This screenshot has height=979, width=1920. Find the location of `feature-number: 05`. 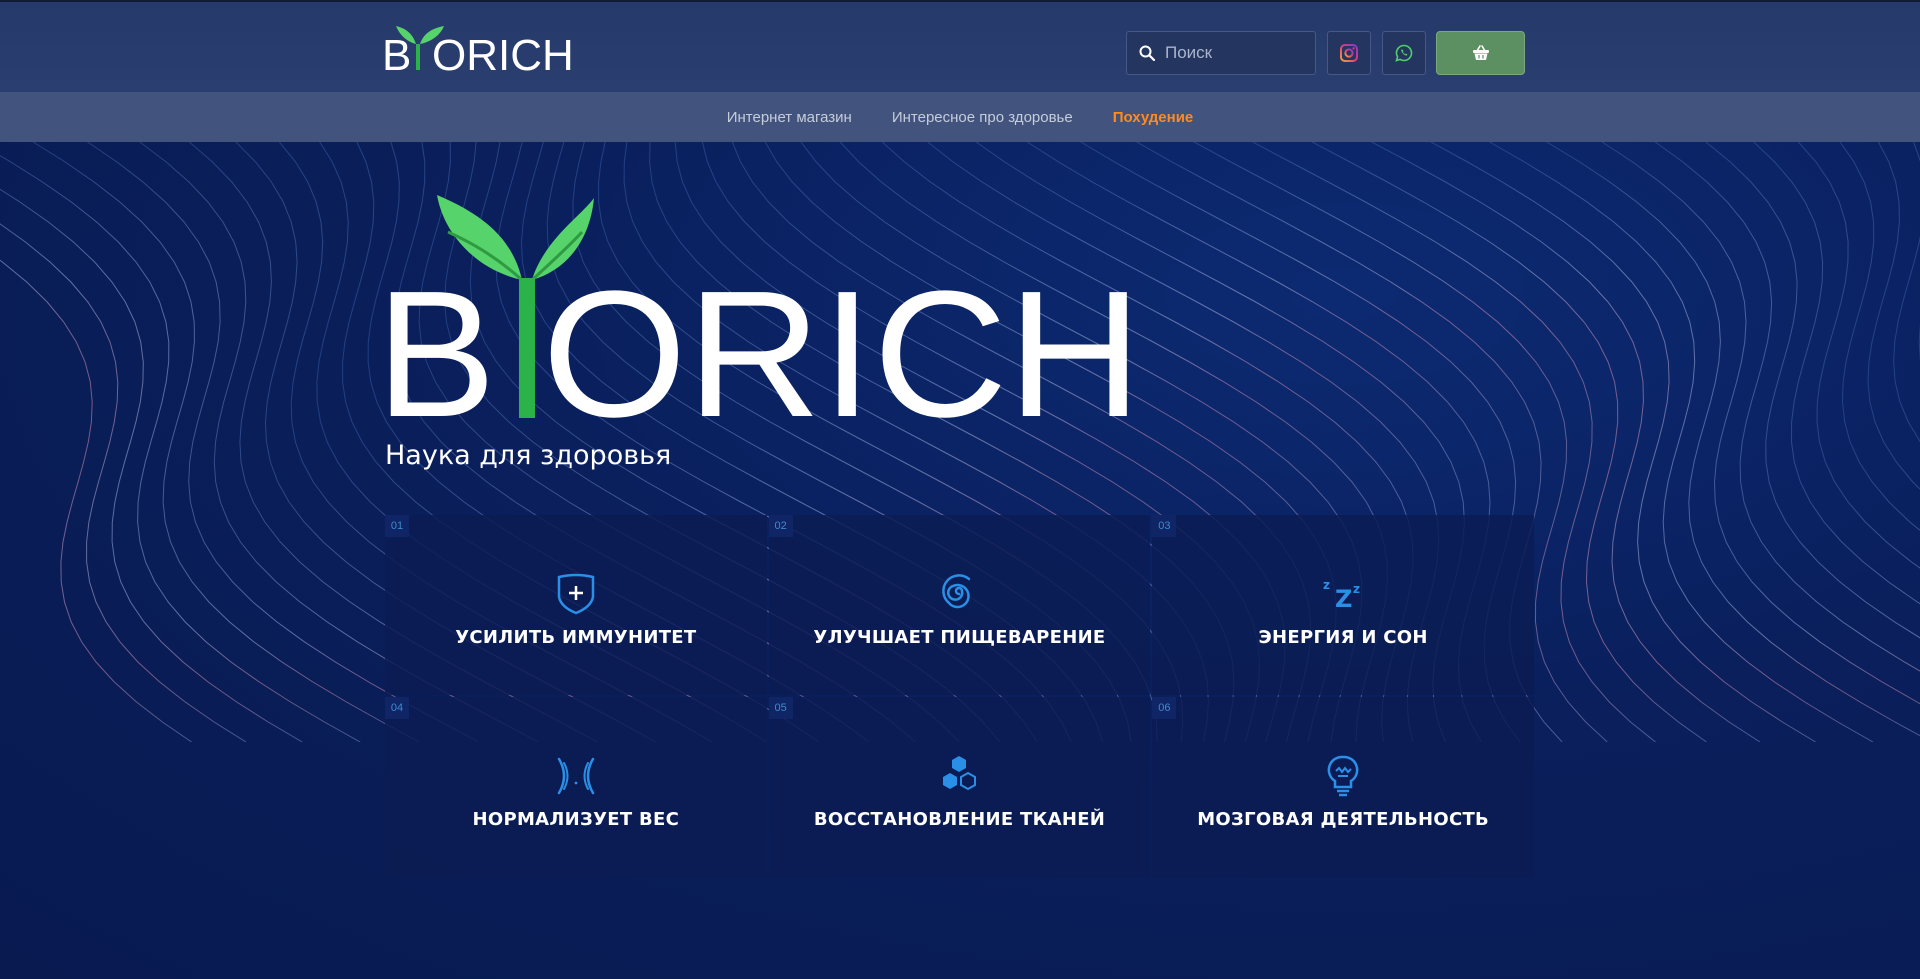

feature-number: 05 is located at coordinates (780, 708).